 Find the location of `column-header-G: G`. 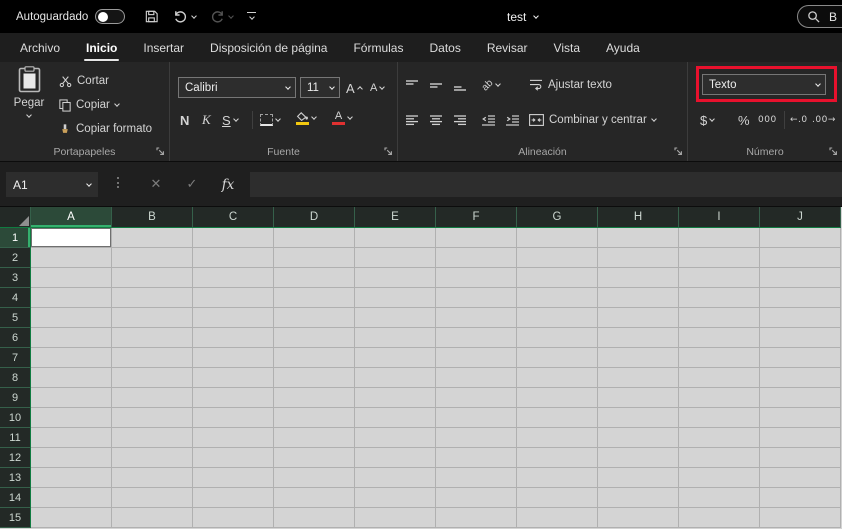

column-header-G: G is located at coordinates (557, 217).